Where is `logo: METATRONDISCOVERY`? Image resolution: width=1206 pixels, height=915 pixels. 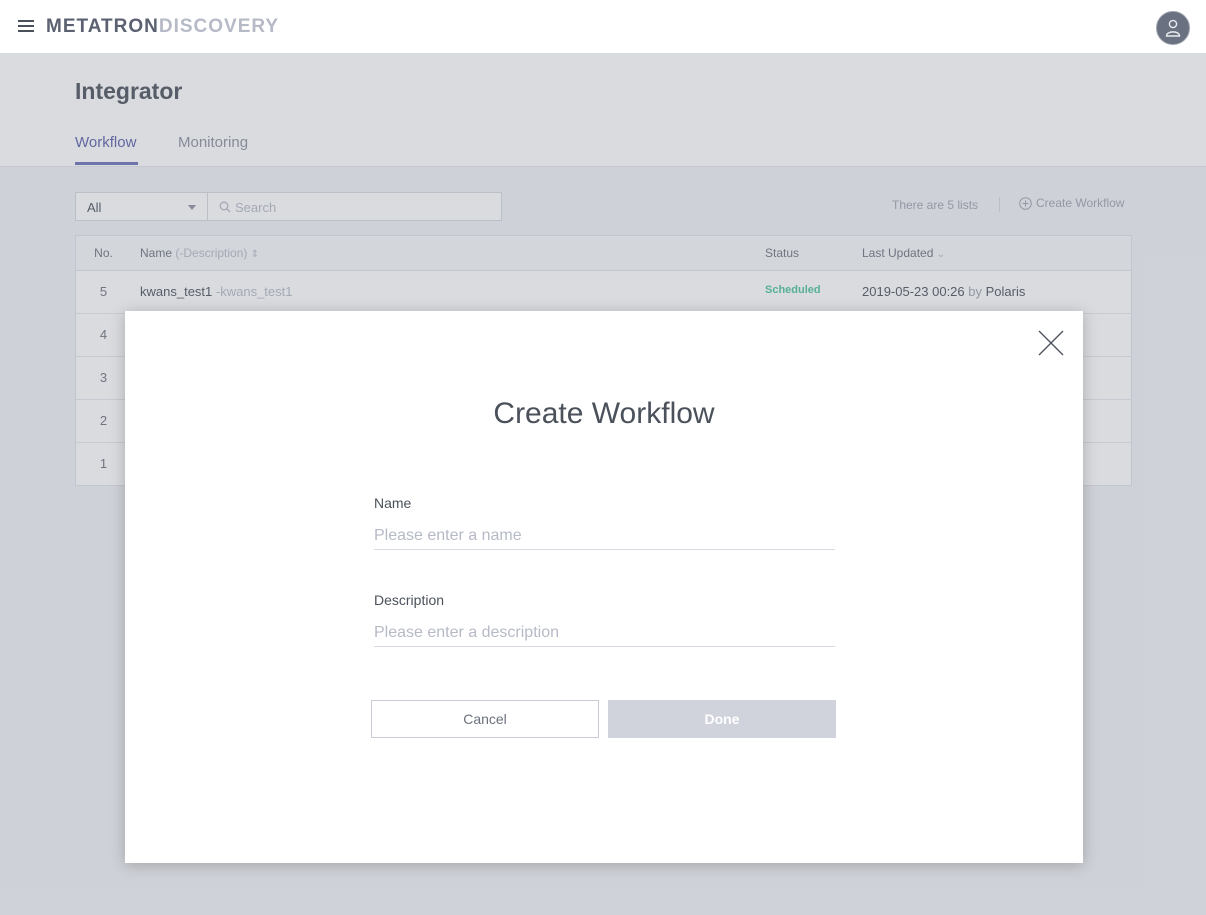 logo: METATRONDISCOVERY is located at coordinates (162, 27).